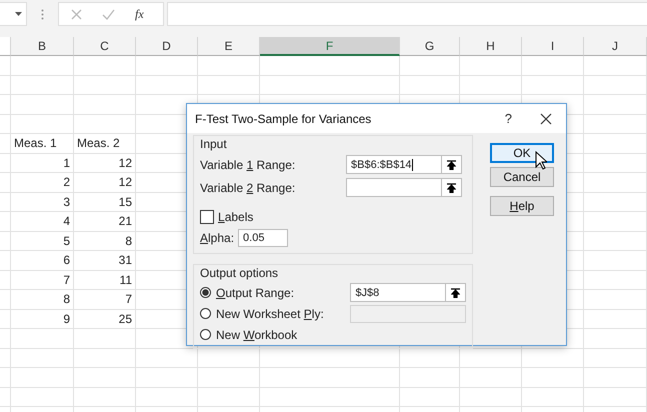 This screenshot has height=412, width=647. Describe the element at coordinates (522, 153) in the screenshot. I see `dialog-button: OK` at that location.